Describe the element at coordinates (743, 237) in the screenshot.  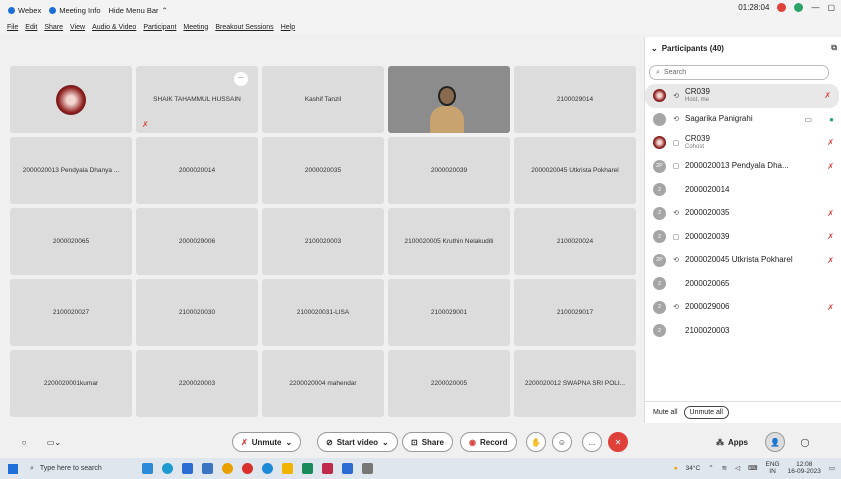
I see `participant-row: 2 ▢ 2000020039 ✗` at that location.